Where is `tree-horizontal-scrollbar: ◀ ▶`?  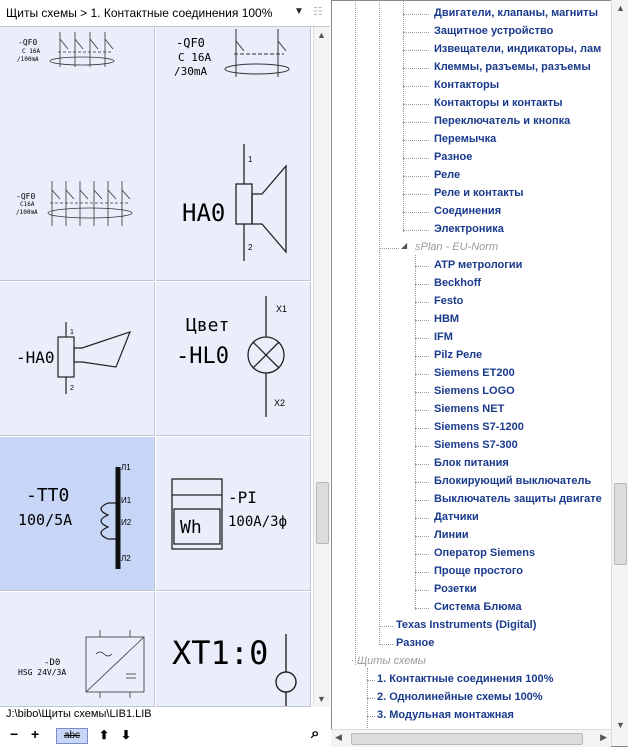
tree-horizontal-scrollbar: ◀ ▶ is located at coordinates (471, 738).